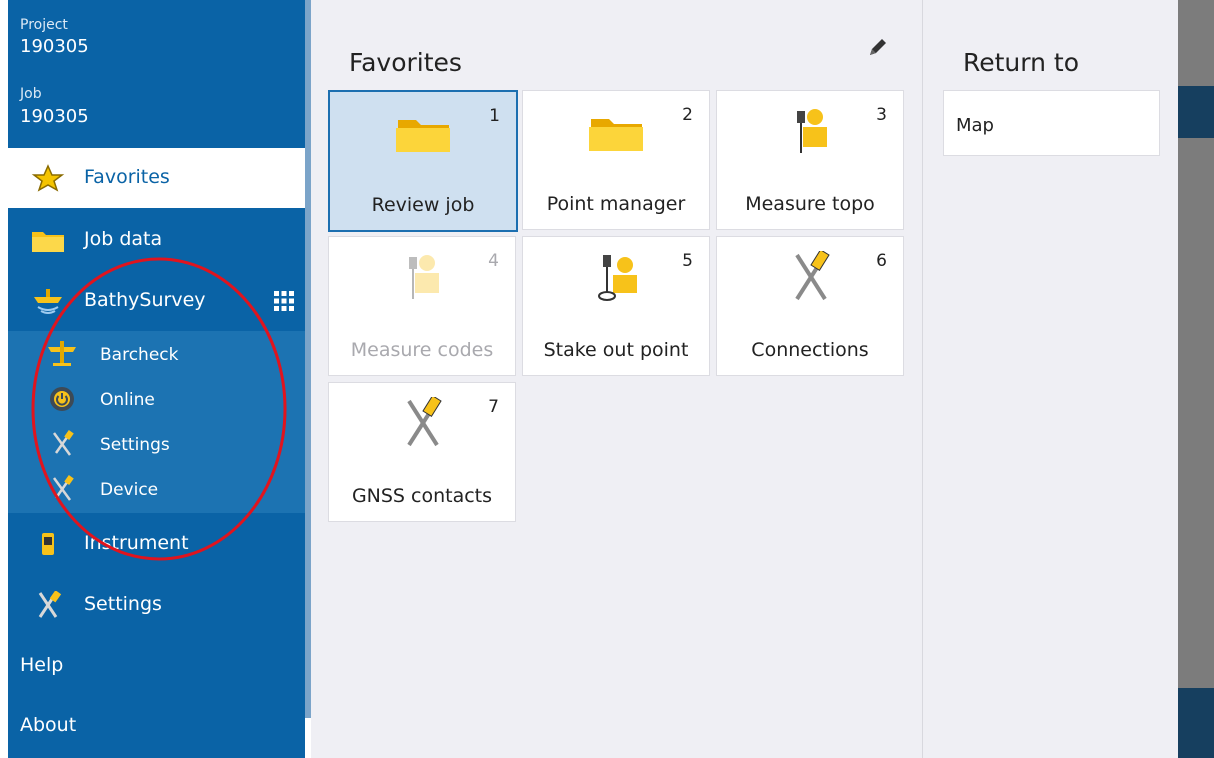 The image size is (1214, 758). What do you see at coordinates (127, 177) in the screenshot?
I see `sidebar-item-label: Favorites` at bounding box center [127, 177].